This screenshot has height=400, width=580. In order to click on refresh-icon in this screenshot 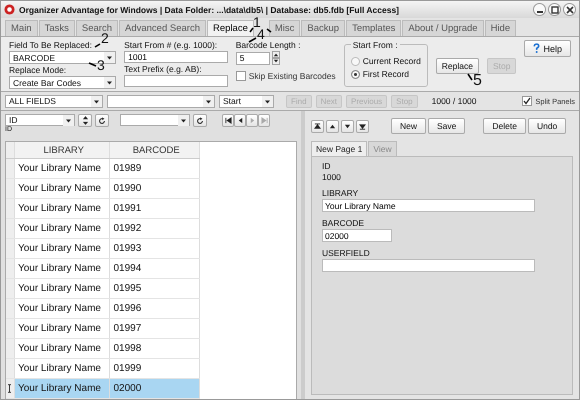, I will do `click(200, 120)`.